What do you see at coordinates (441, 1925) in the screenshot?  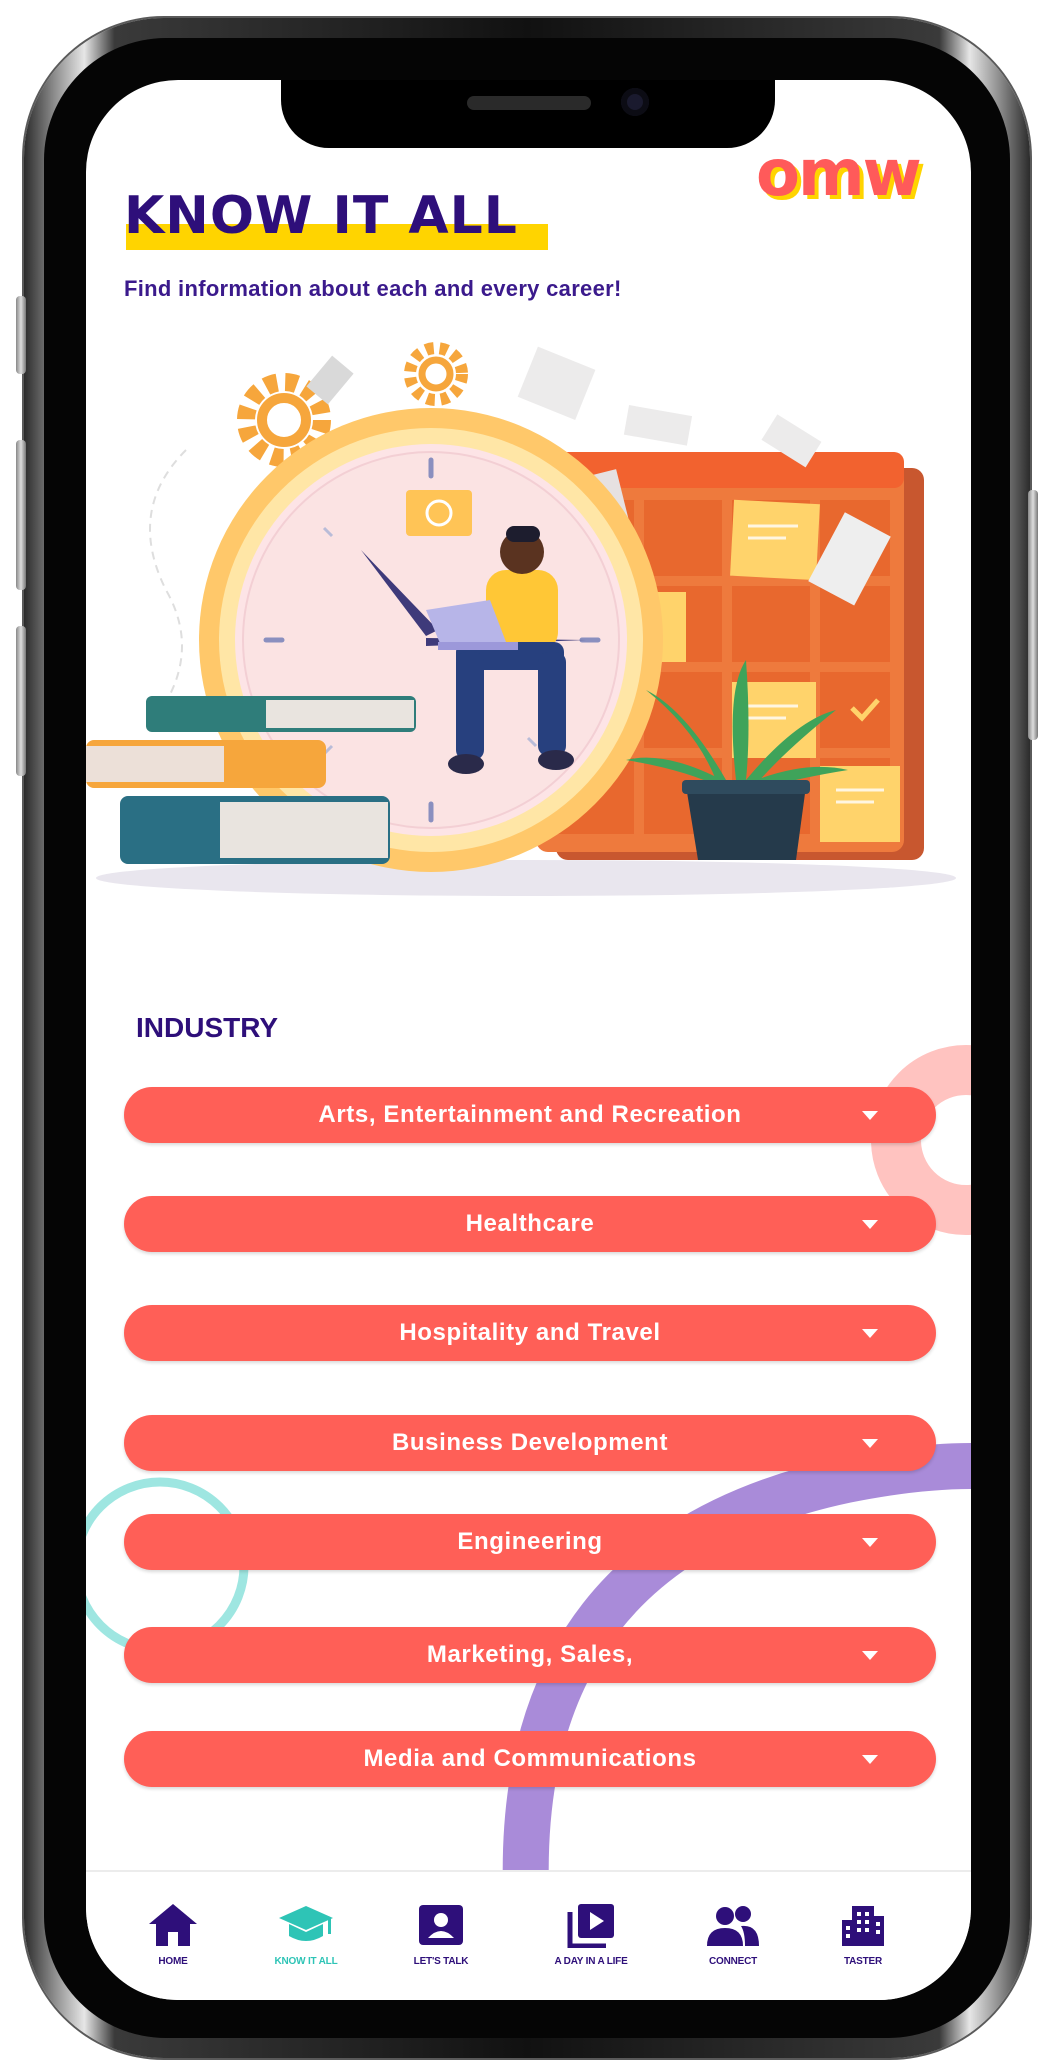 I see `contact-card-icon` at bounding box center [441, 1925].